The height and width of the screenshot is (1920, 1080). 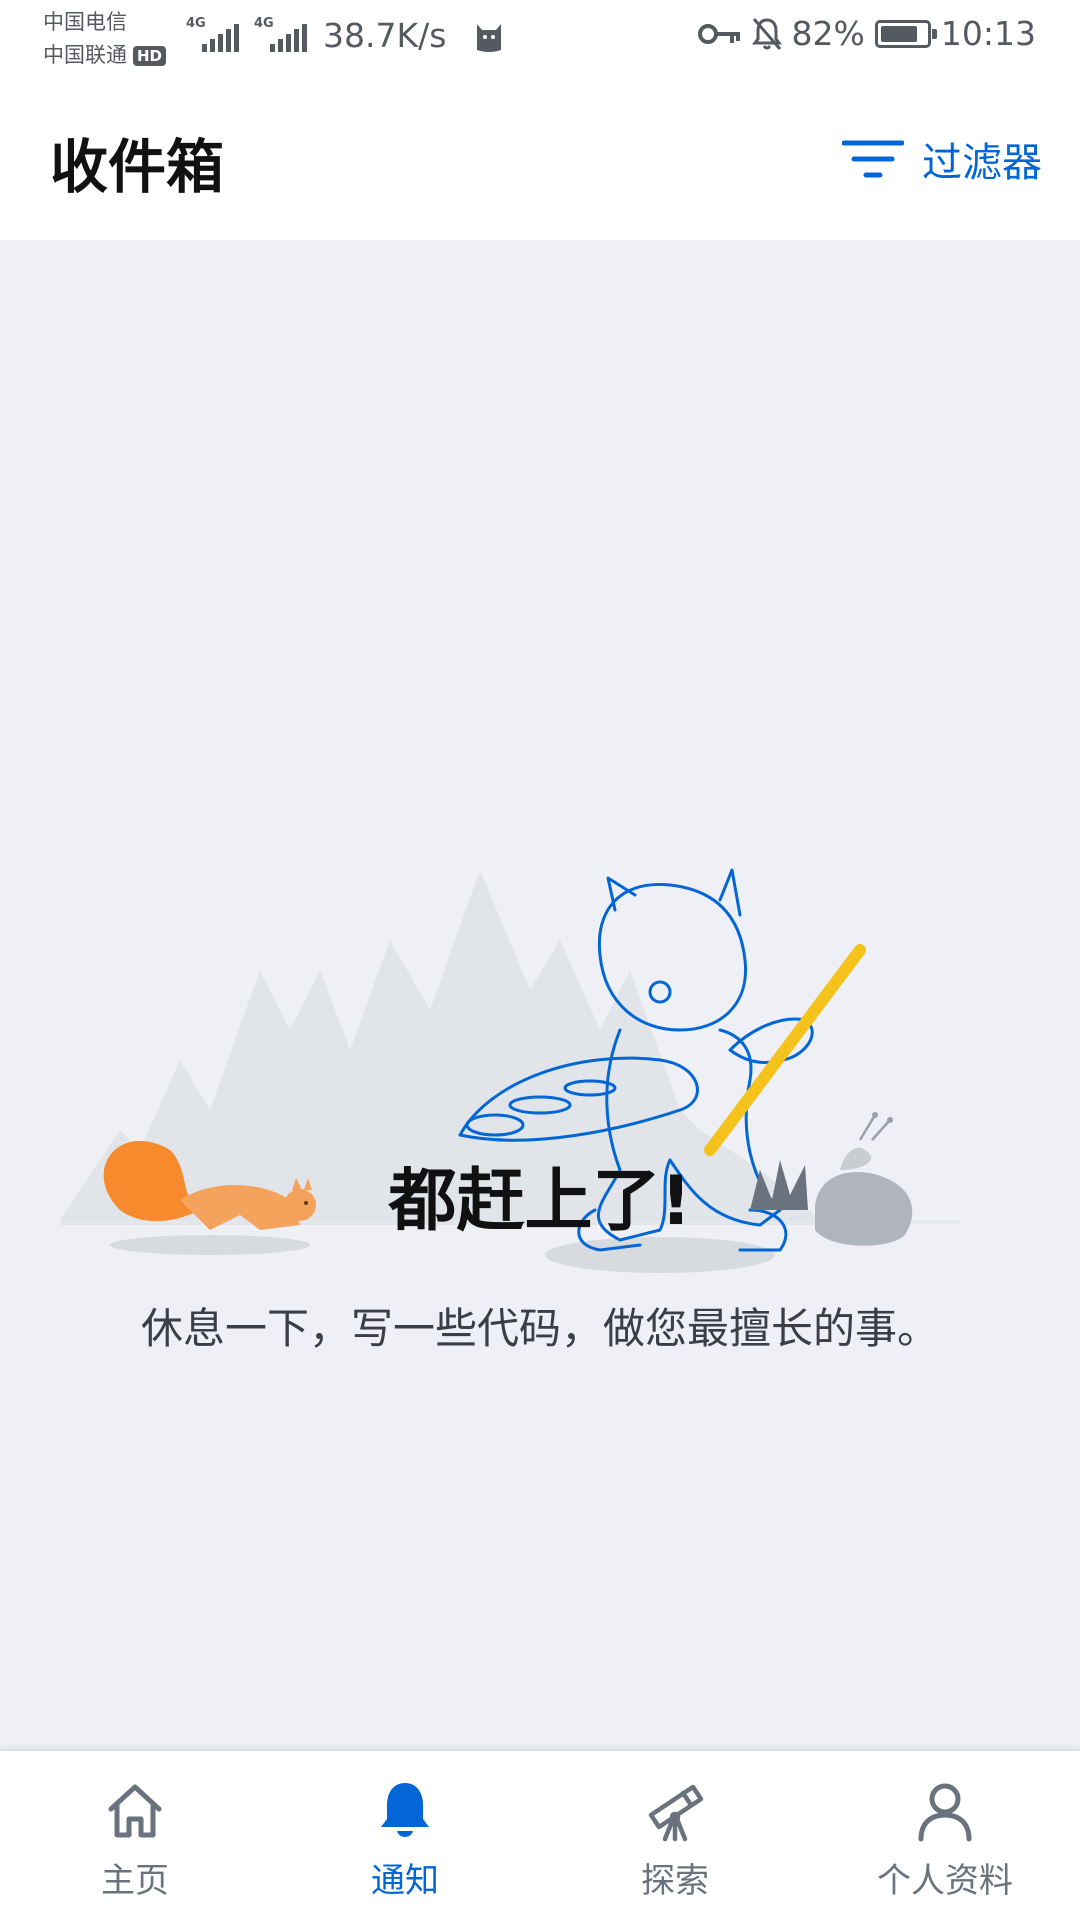 What do you see at coordinates (675, 1881) in the screenshot?
I see `nav-label-explore: 探索` at bounding box center [675, 1881].